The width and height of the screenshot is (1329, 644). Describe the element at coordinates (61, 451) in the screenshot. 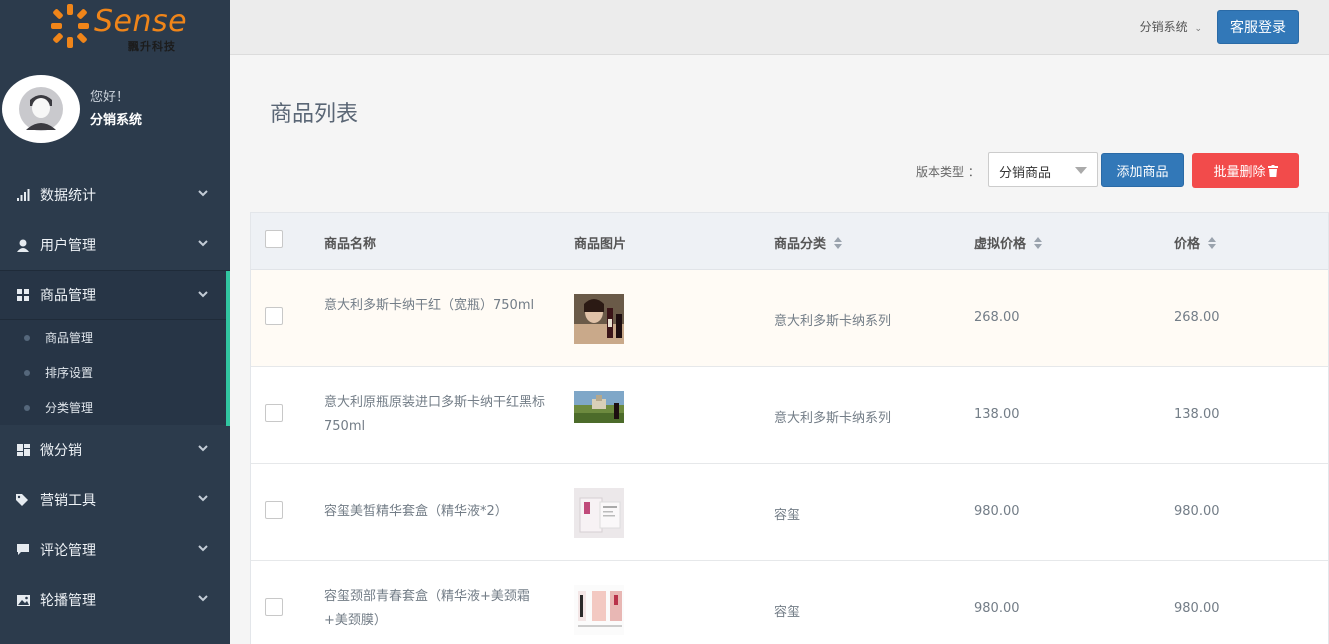

I see `sidebar-item-label: 微分销` at that location.